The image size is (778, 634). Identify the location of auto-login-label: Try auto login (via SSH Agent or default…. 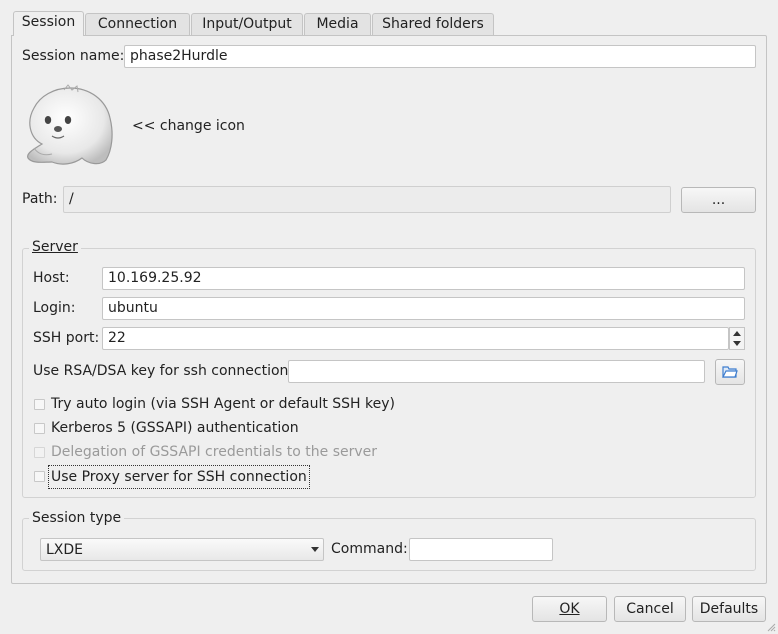
(223, 404).